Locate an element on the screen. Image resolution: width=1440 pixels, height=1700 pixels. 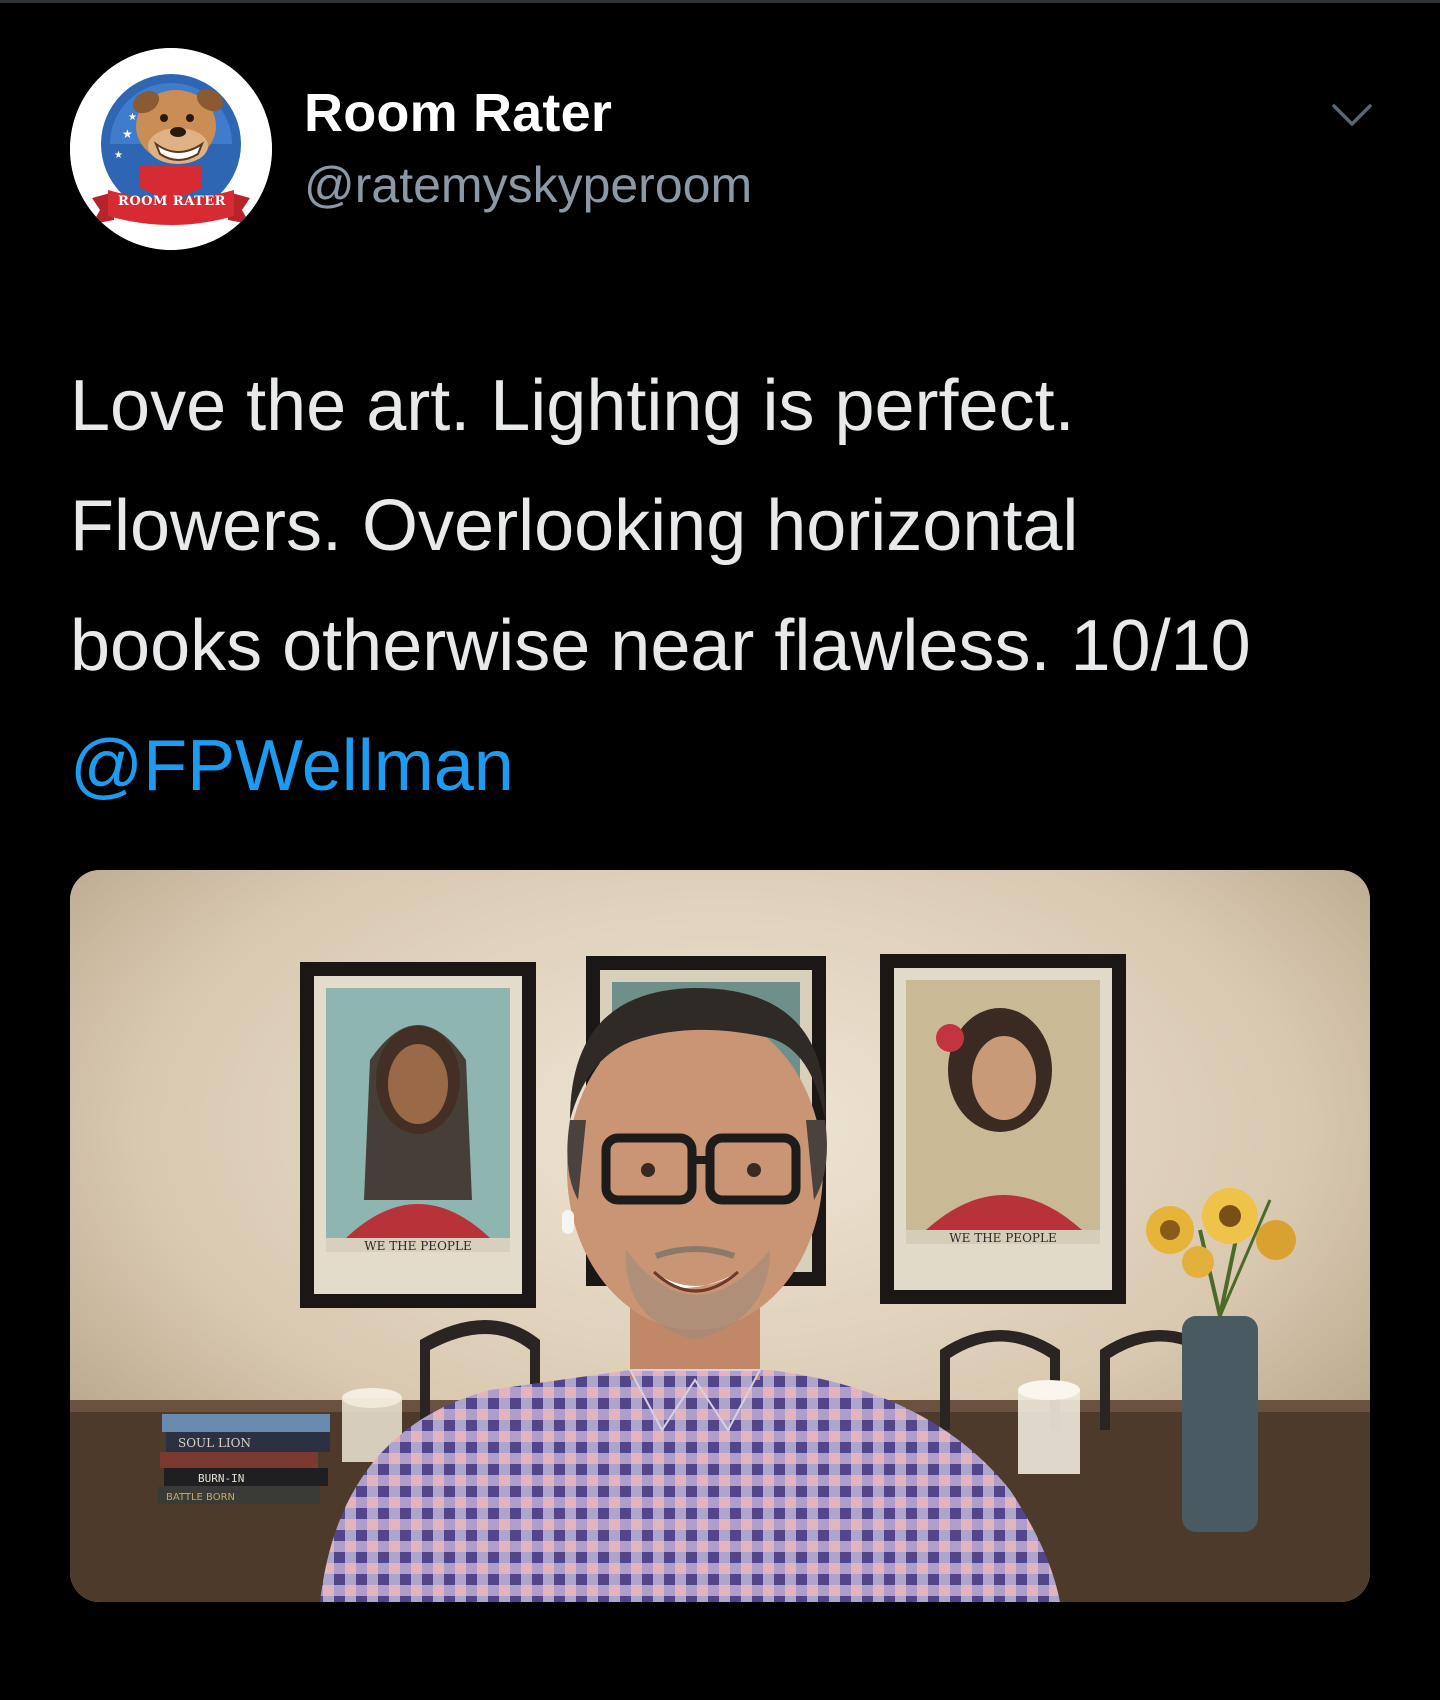
tweet-text-line: Love the art. Lighting is perfect. is located at coordinates (572, 406).